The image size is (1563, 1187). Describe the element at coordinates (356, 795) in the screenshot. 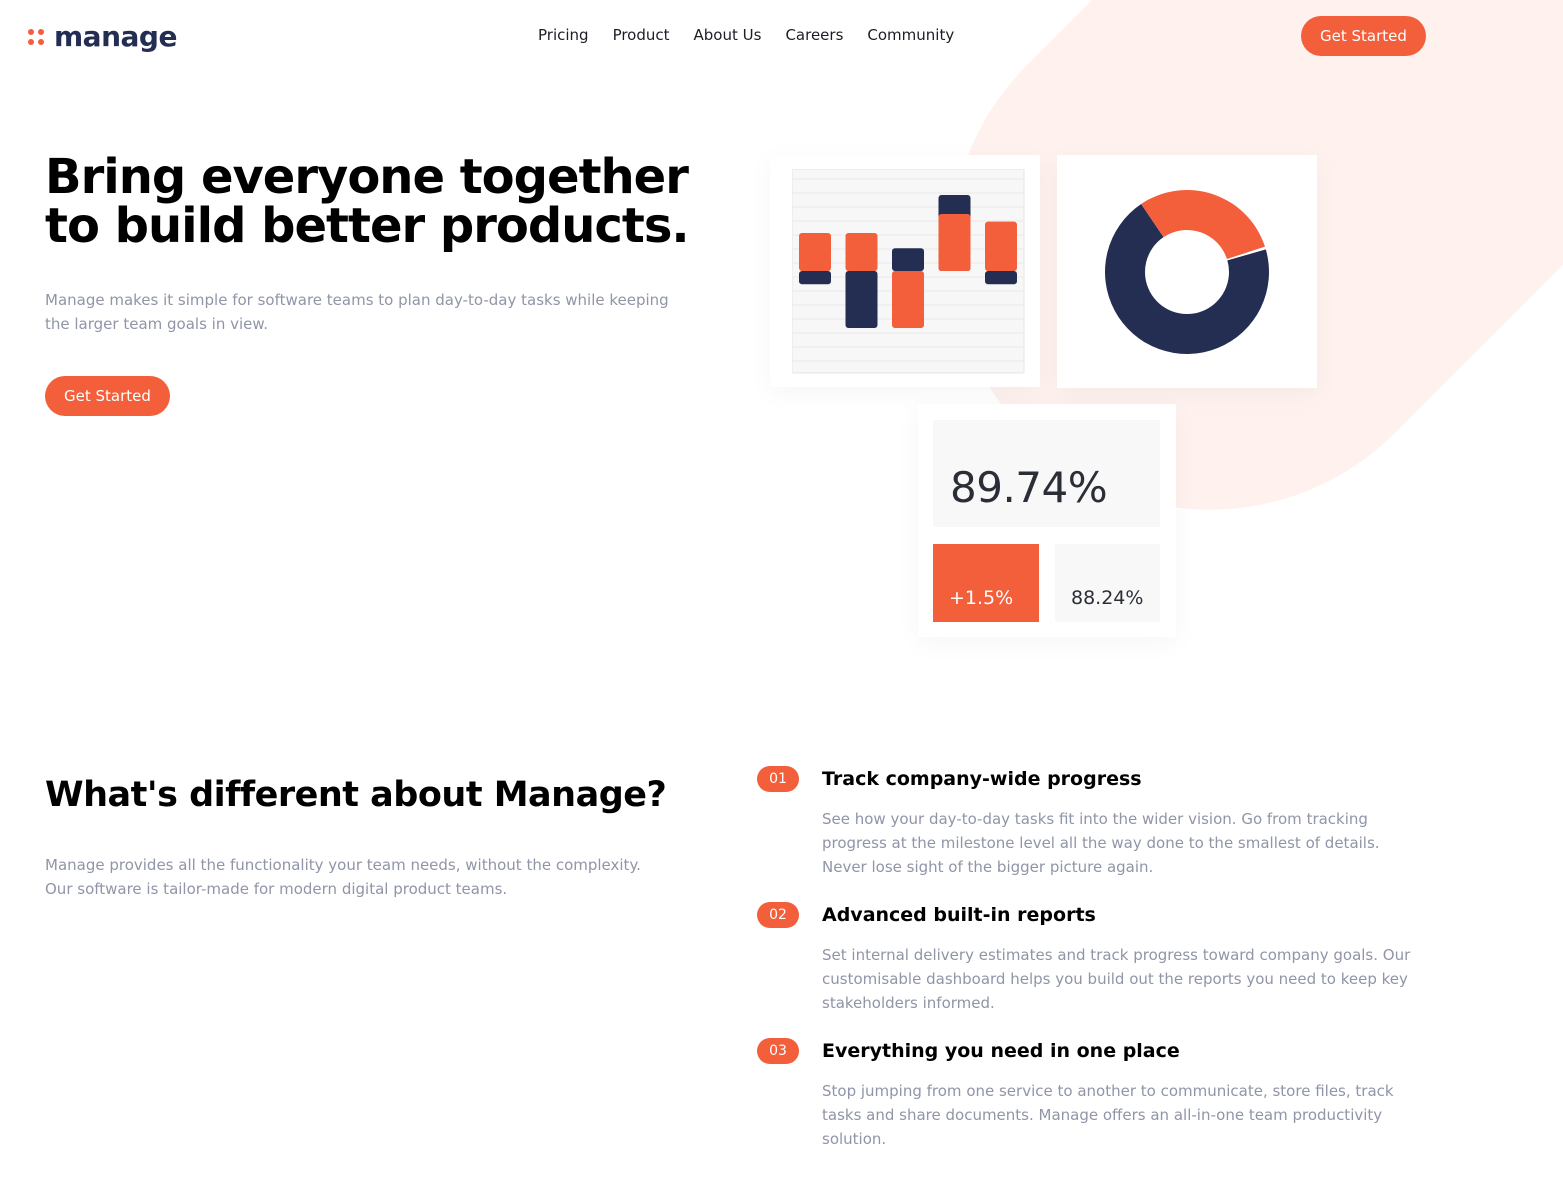

I see `features-section-title: What's different about Manage?` at that location.